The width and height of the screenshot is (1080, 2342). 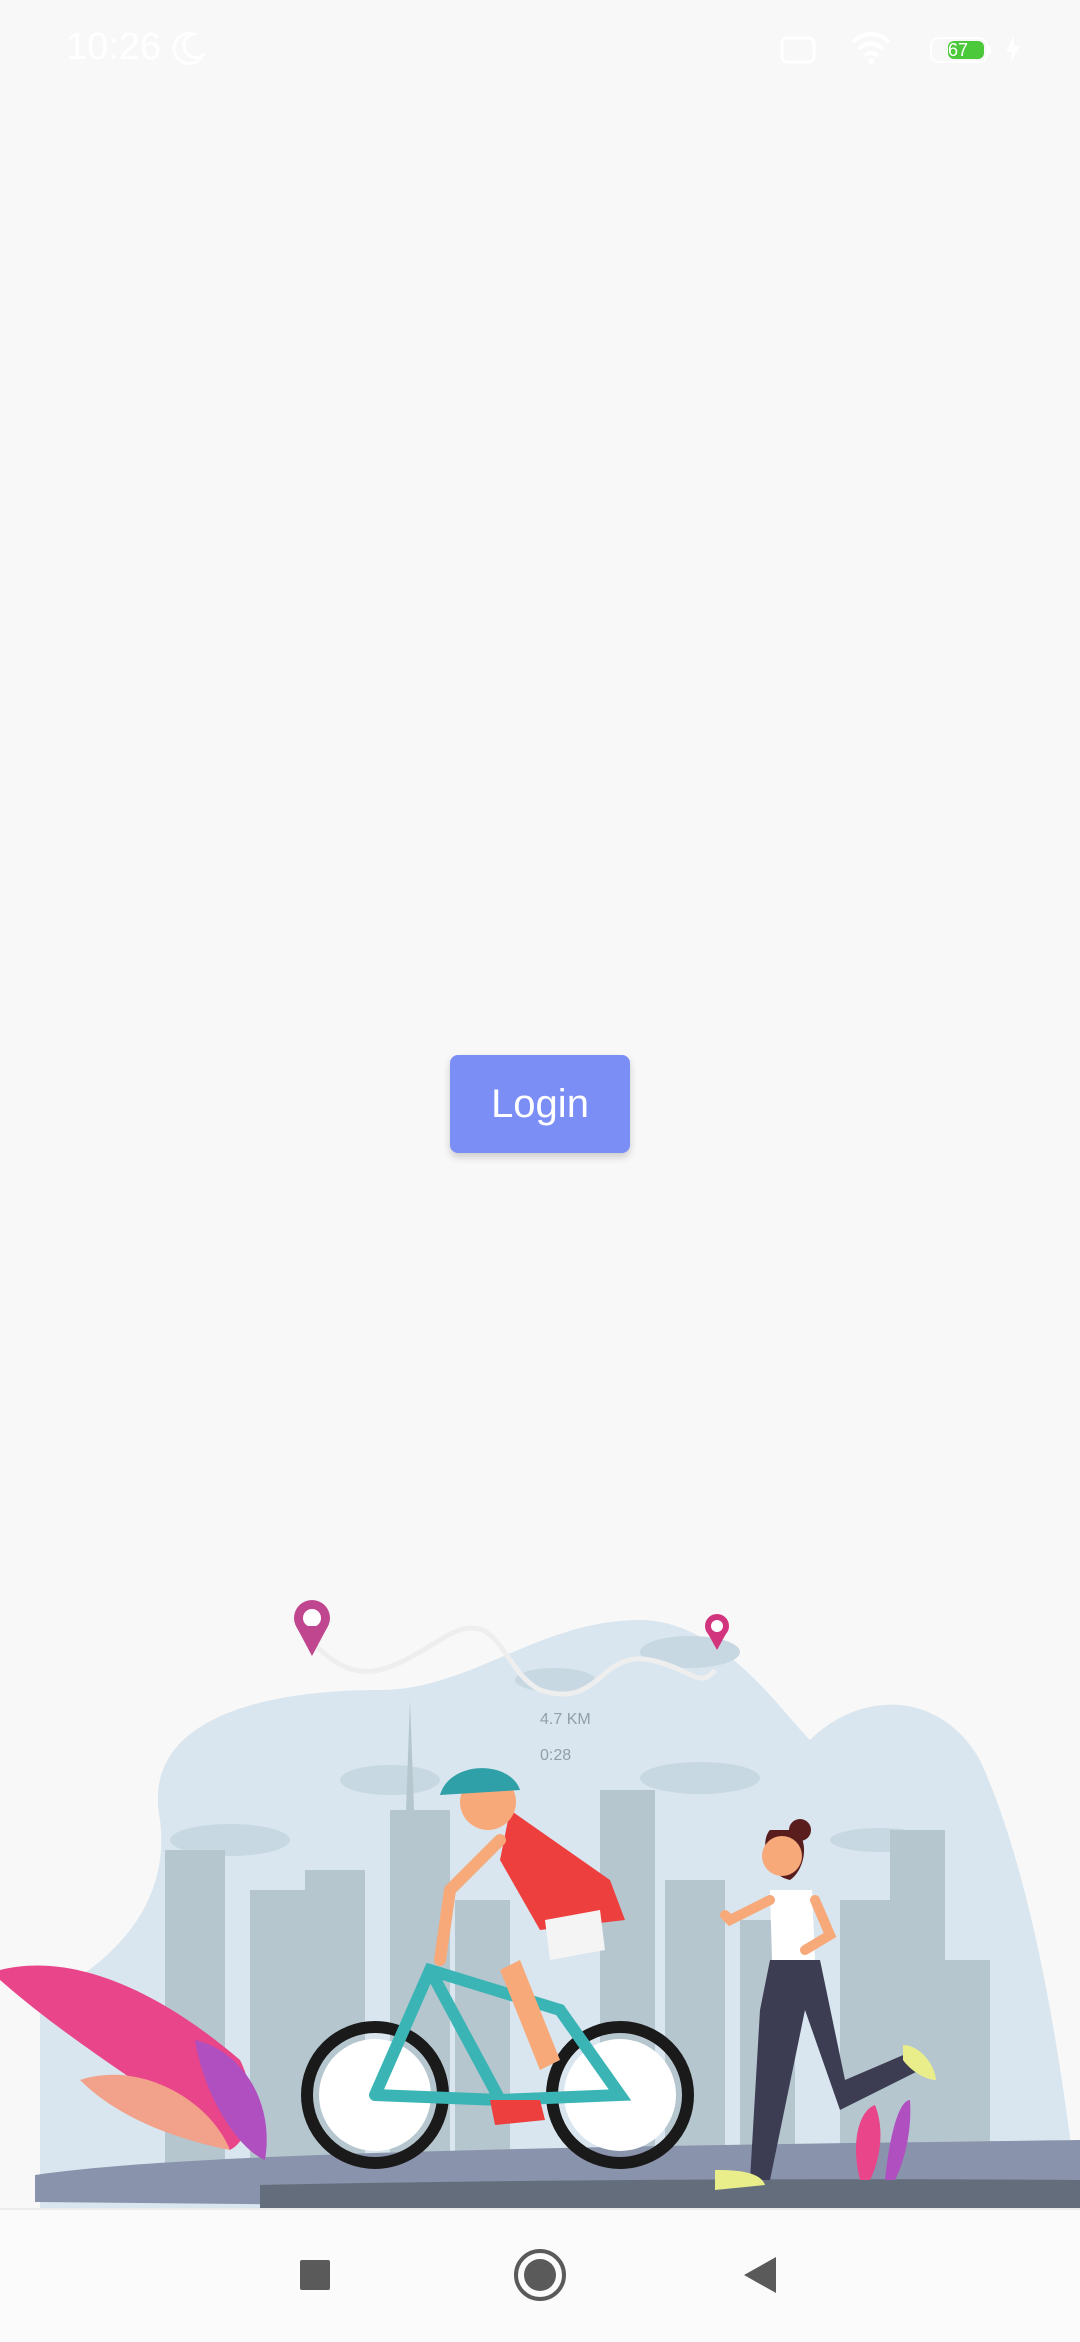 I want to click on recents-button, so click(x=315, y=2275).